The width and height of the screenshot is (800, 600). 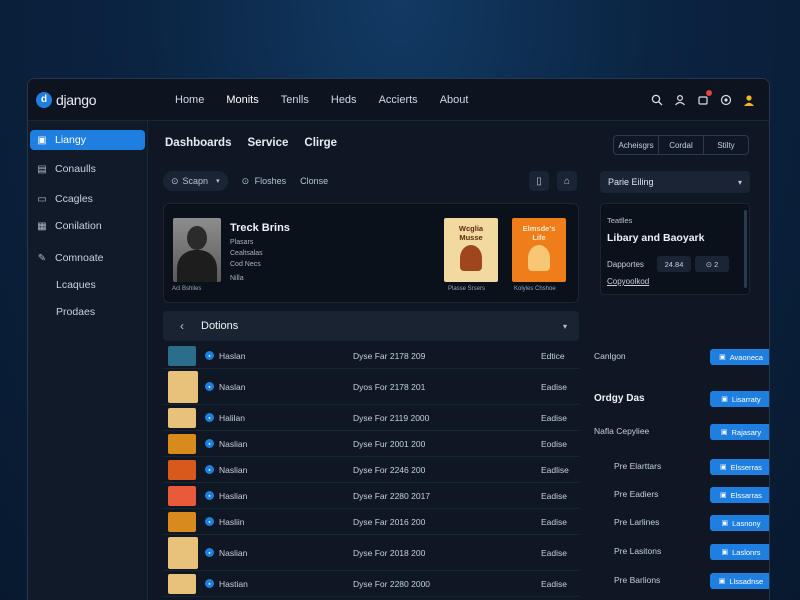 I want to click on table-row: ● Halilan Dyse For 2119 2000 Eadise, so click(x=371, y=418).